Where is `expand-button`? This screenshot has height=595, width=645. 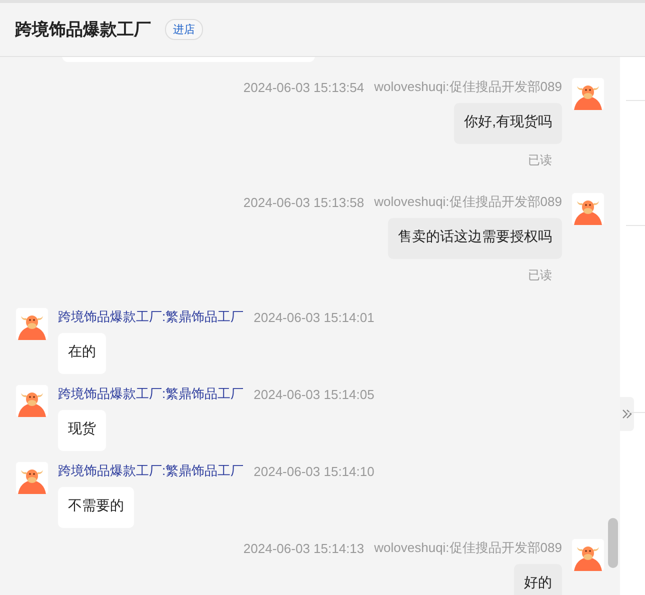 expand-button is located at coordinates (627, 414).